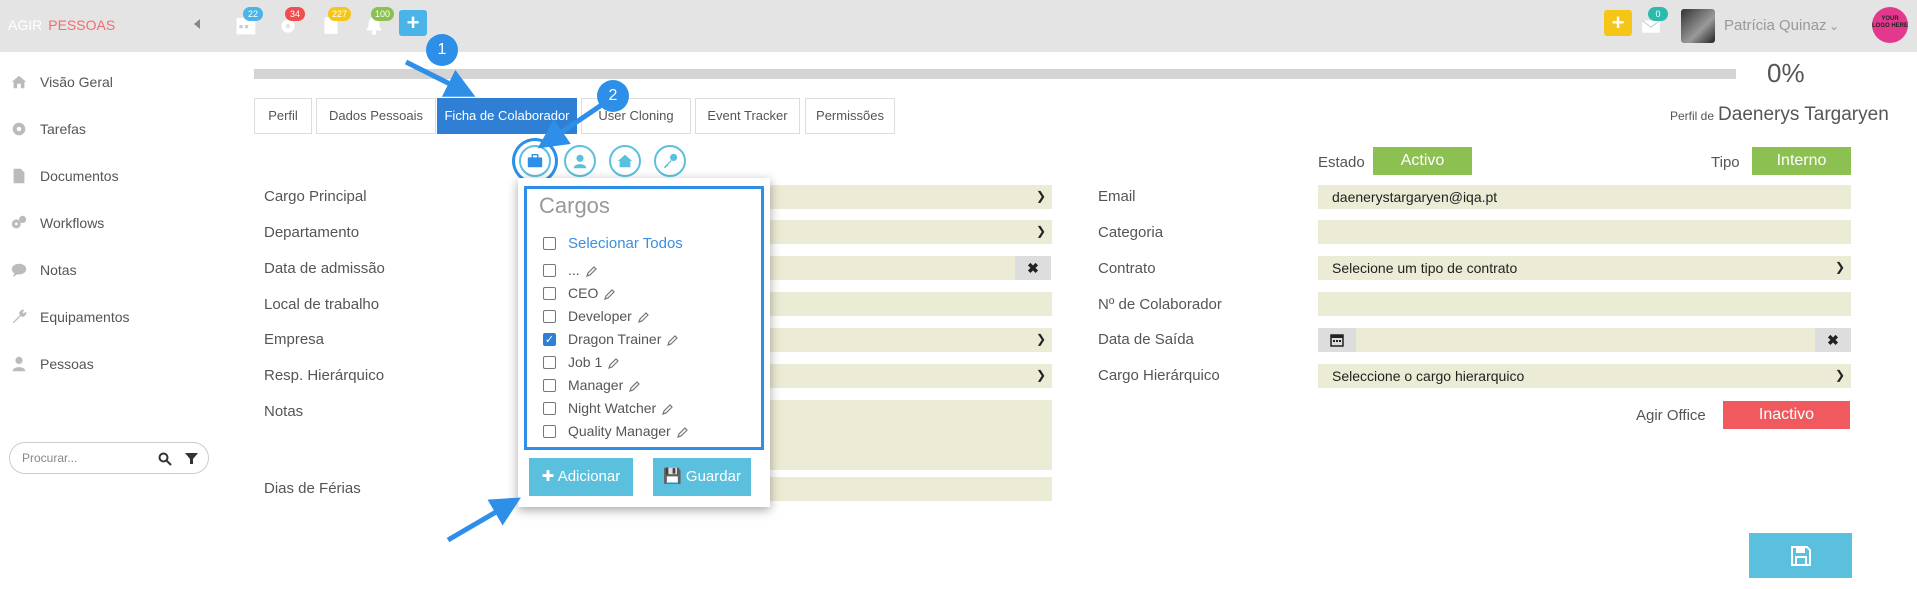  I want to click on sidebar-item-workflows: Workflows, so click(57, 223).